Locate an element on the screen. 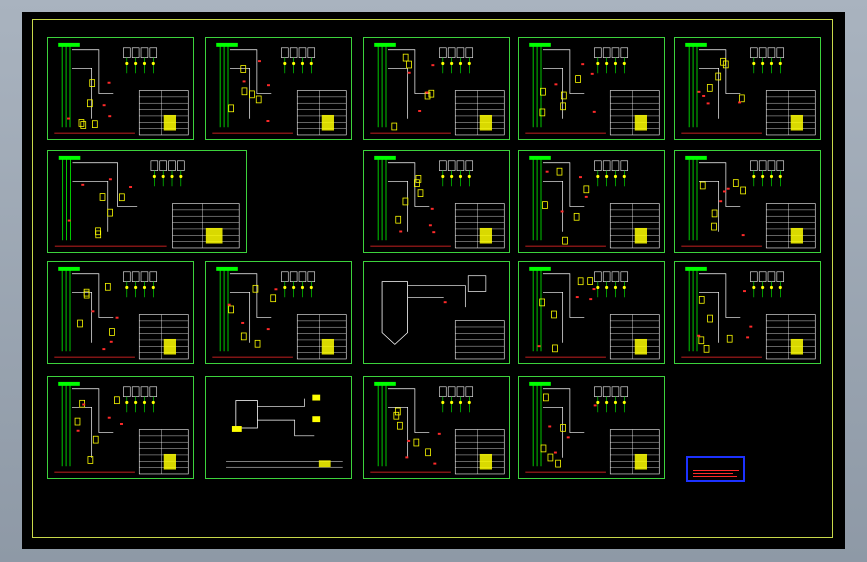 The width and height of the screenshot is (867, 562). legend-title-block is located at coordinates (715, 469).